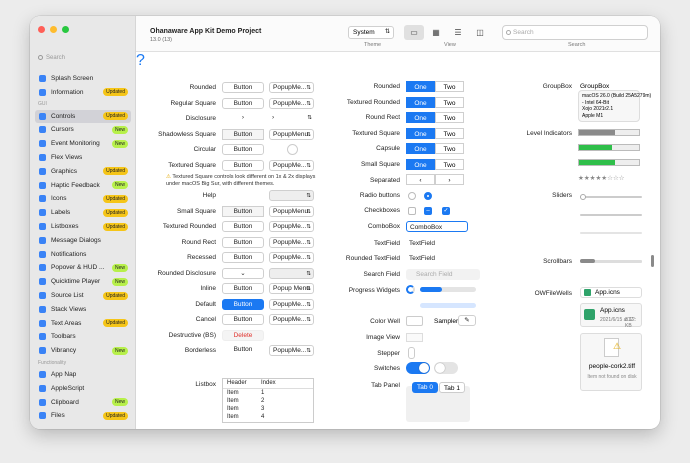 The height and width of the screenshot is (463, 690). Describe the element at coordinates (437, 226) in the screenshot. I see `combobox: ComboBox` at that location.